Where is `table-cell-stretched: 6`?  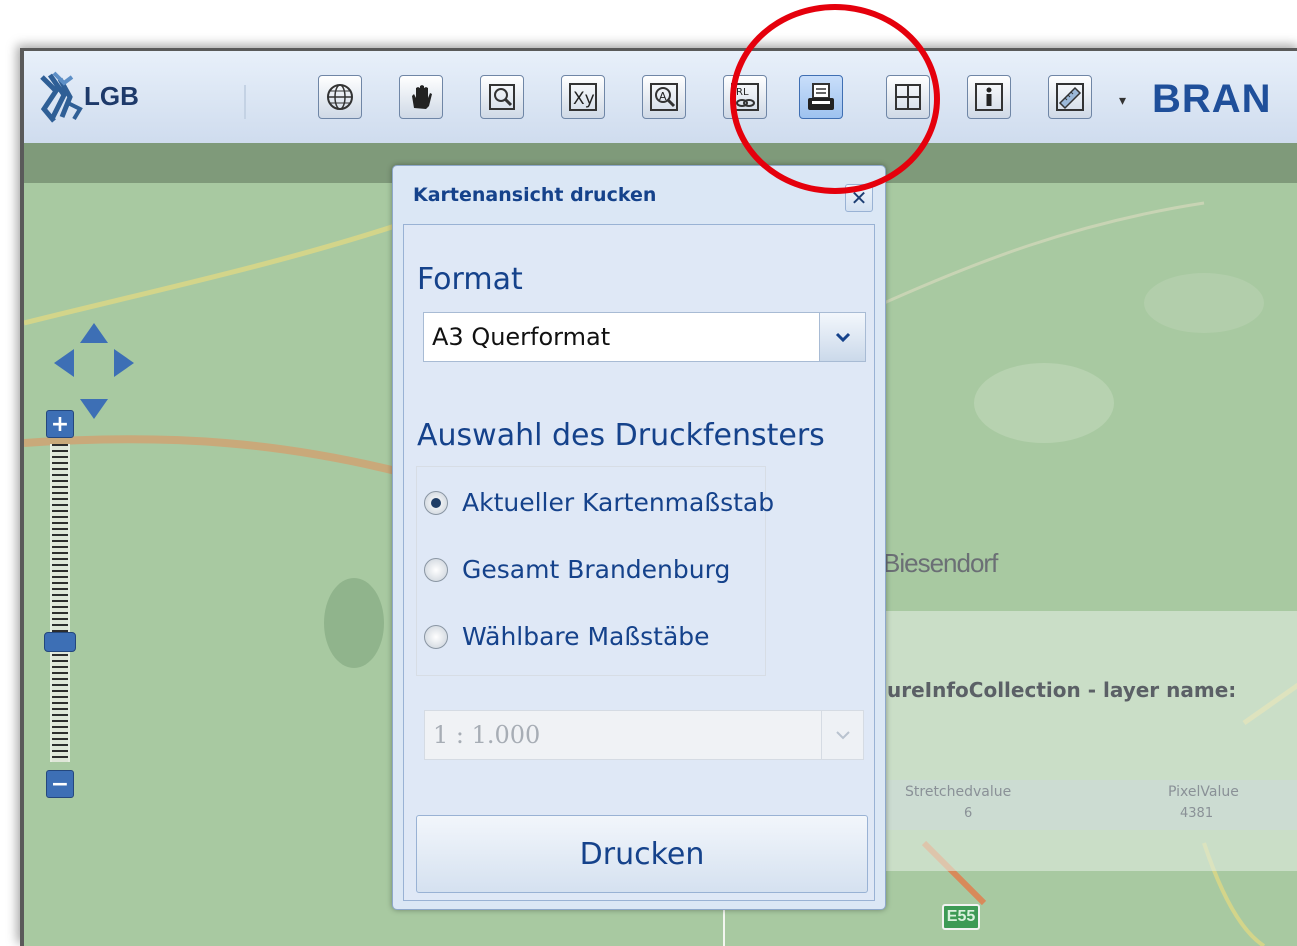
table-cell-stretched: 6 is located at coordinates (968, 813).